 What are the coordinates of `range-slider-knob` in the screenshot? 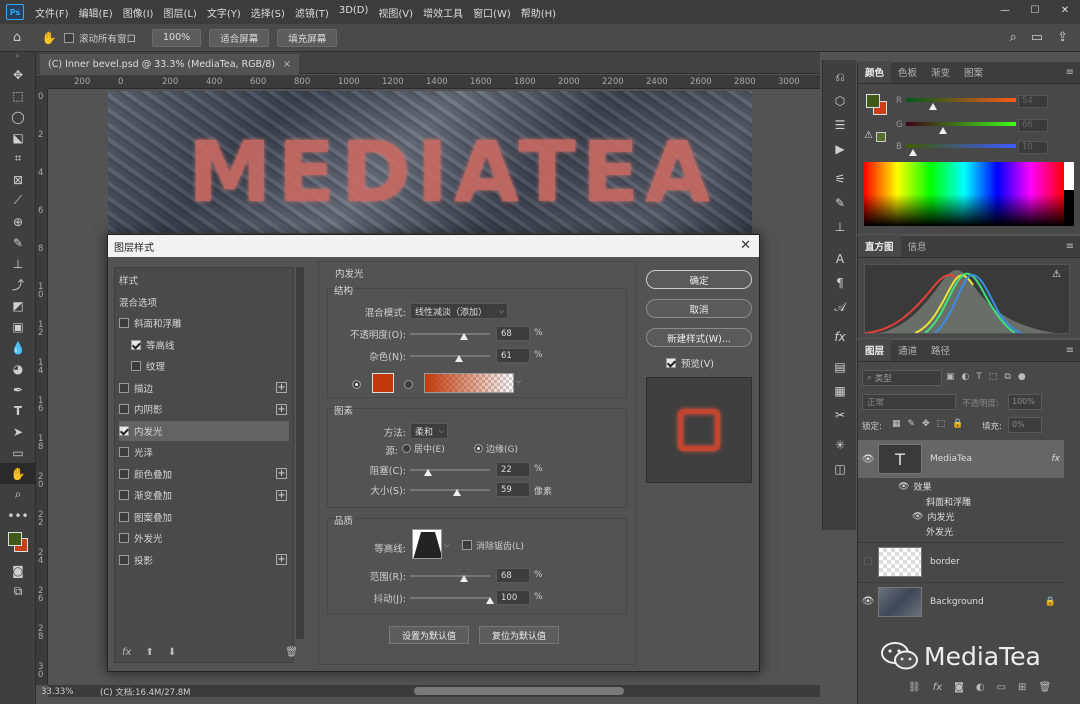 It's located at (464, 578).